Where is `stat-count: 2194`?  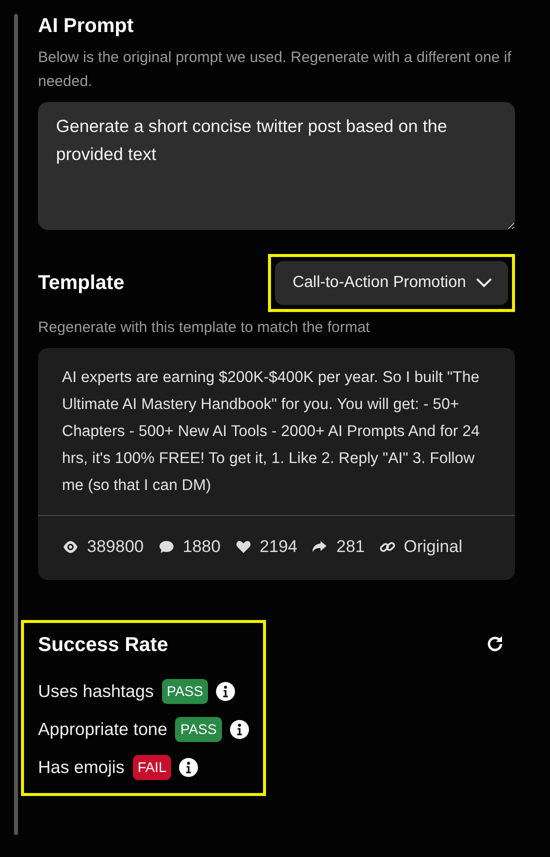
stat-count: 2194 is located at coordinates (279, 547).